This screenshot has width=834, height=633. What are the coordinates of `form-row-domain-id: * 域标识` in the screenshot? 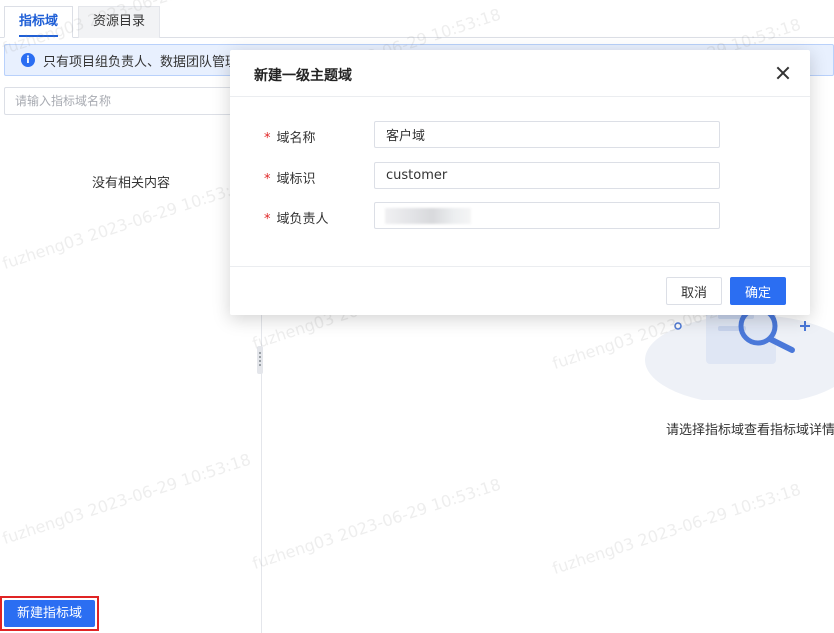 It's located at (520, 176).